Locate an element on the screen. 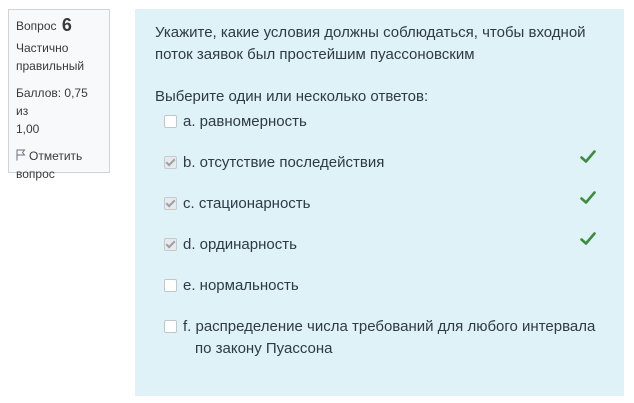 Image resolution: width=634 pixels, height=403 pixels. flag-question-link: Отметить вопрос is located at coordinates (59, 165).